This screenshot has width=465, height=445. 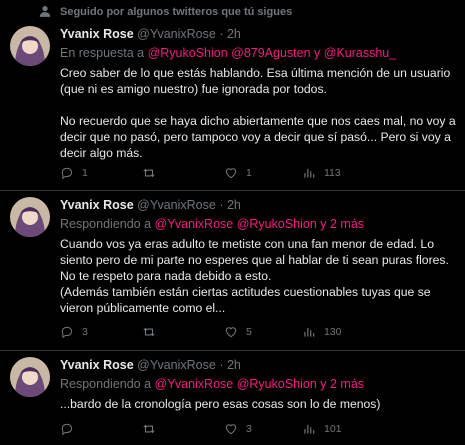 I want to click on views-button: 101, so click(x=322, y=429).